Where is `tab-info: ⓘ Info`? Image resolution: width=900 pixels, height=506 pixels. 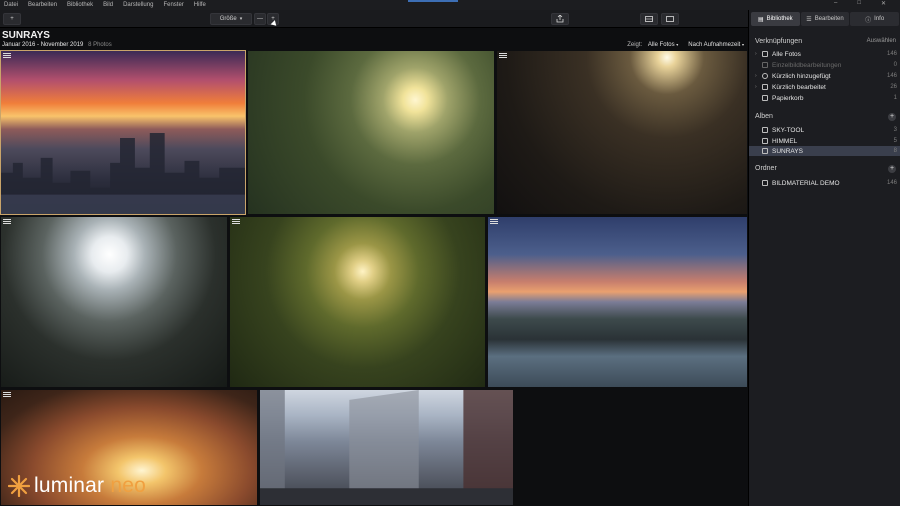 tab-info: ⓘ Info is located at coordinates (875, 19).